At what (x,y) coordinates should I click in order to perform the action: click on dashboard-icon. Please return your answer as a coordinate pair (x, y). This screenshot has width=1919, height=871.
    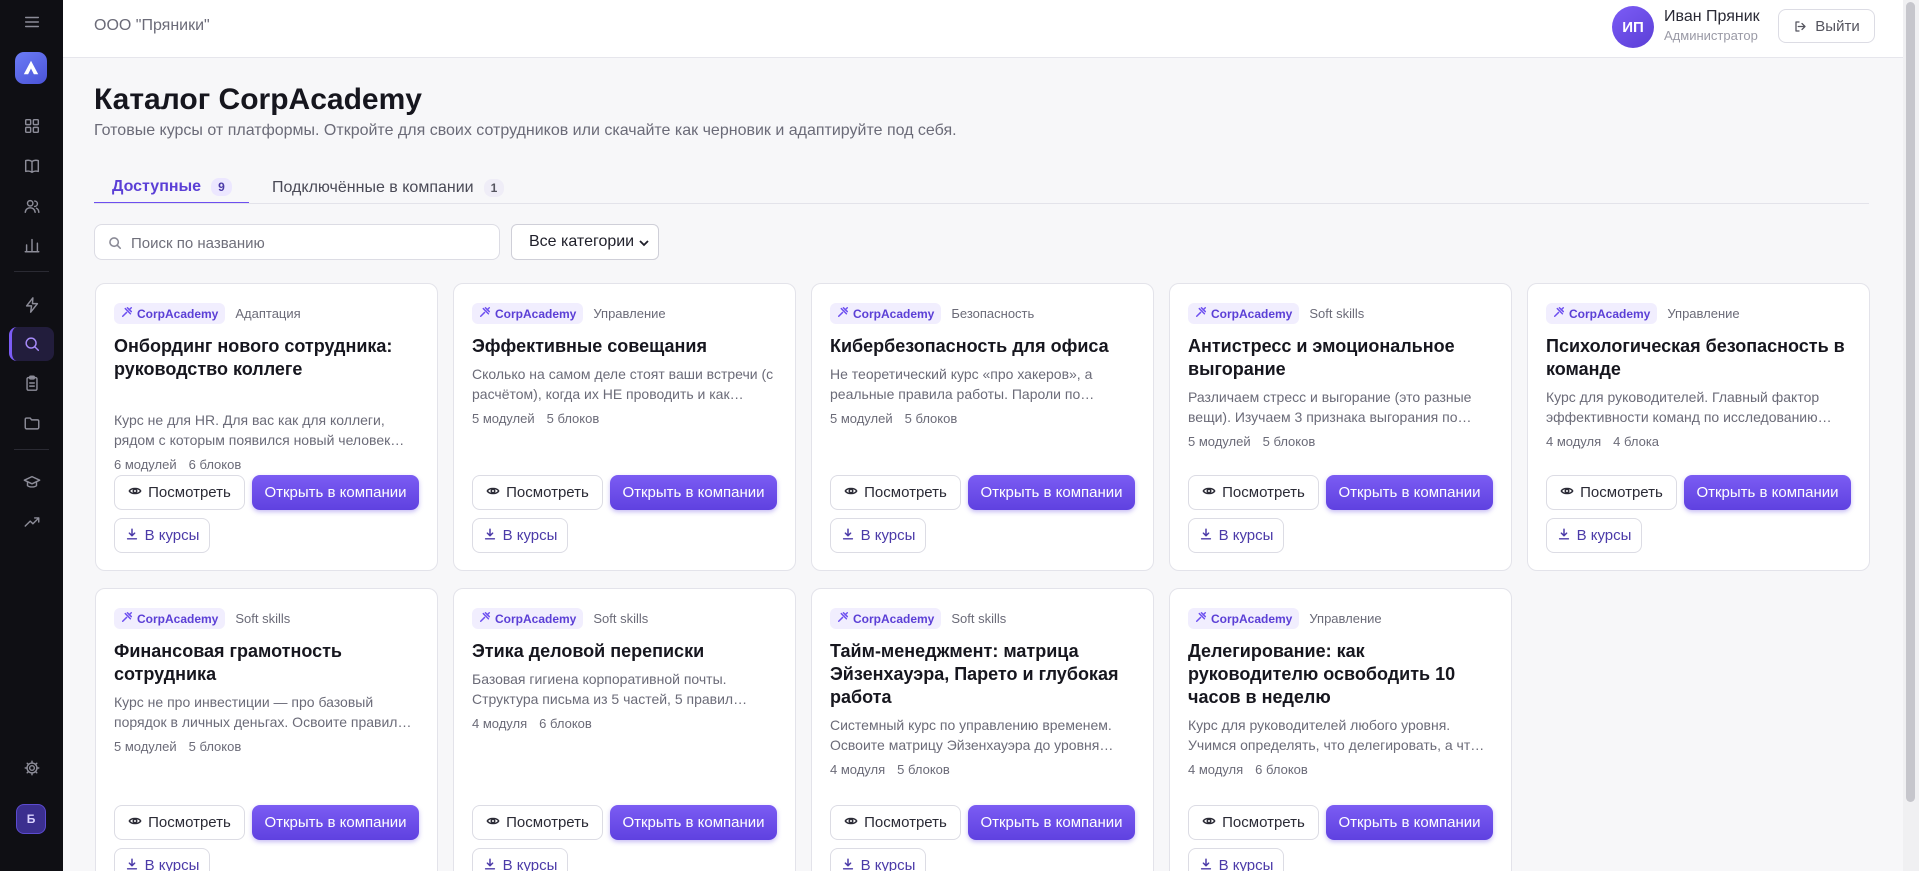
    Looking at the image, I should click on (31, 126).